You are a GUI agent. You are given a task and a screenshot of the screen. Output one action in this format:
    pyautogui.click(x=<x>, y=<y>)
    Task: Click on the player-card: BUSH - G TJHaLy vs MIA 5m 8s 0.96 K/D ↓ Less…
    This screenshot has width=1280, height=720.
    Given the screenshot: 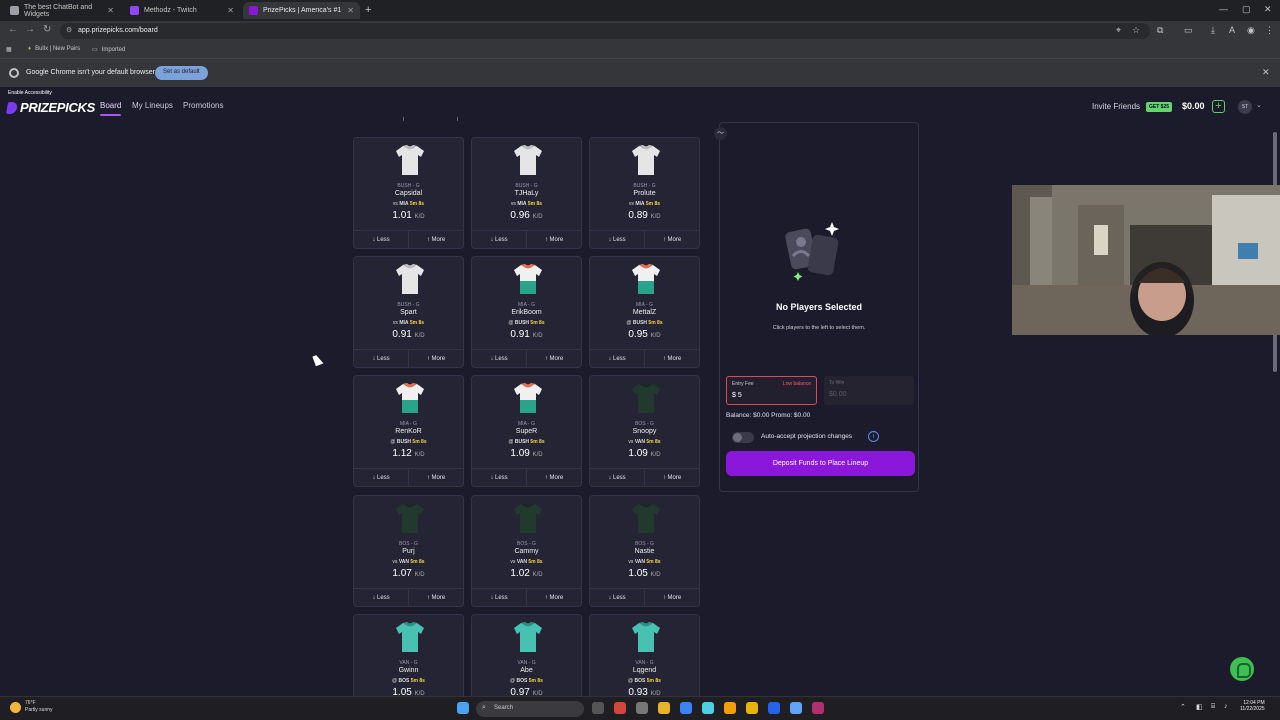 What is the action you would take?
    pyautogui.click(x=526, y=193)
    